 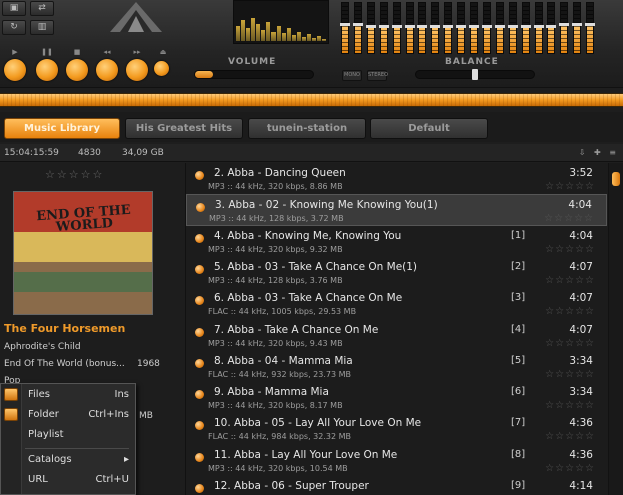 What do you see at coordinates (307, 128) in the screenshot?
I see `tab-tunein-station: tunein-station` at bounding box center [307, 128].